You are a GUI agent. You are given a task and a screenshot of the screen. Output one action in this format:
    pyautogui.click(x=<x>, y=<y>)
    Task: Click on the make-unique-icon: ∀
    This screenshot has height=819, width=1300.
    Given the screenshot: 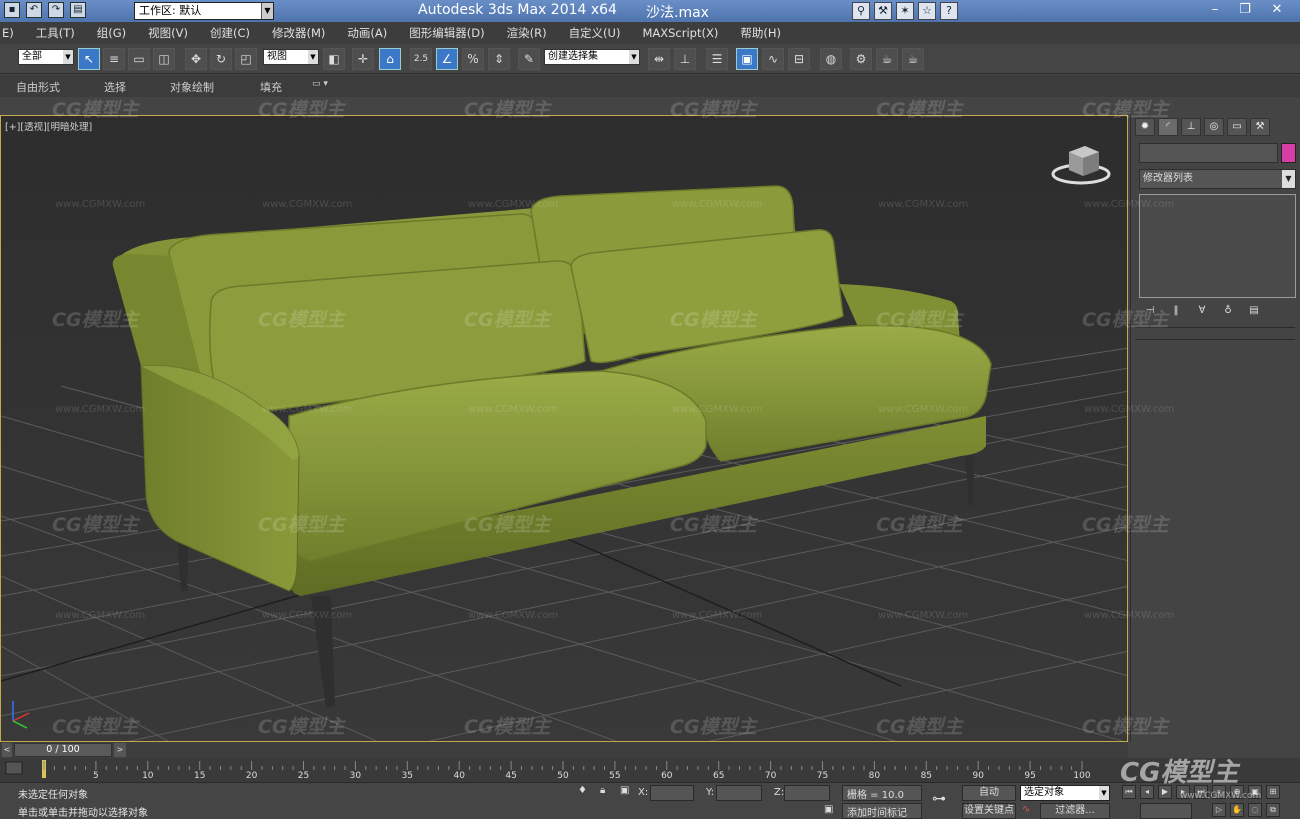 What is the action you would take?
    pyautogui.click(x=1202, y=312)
    